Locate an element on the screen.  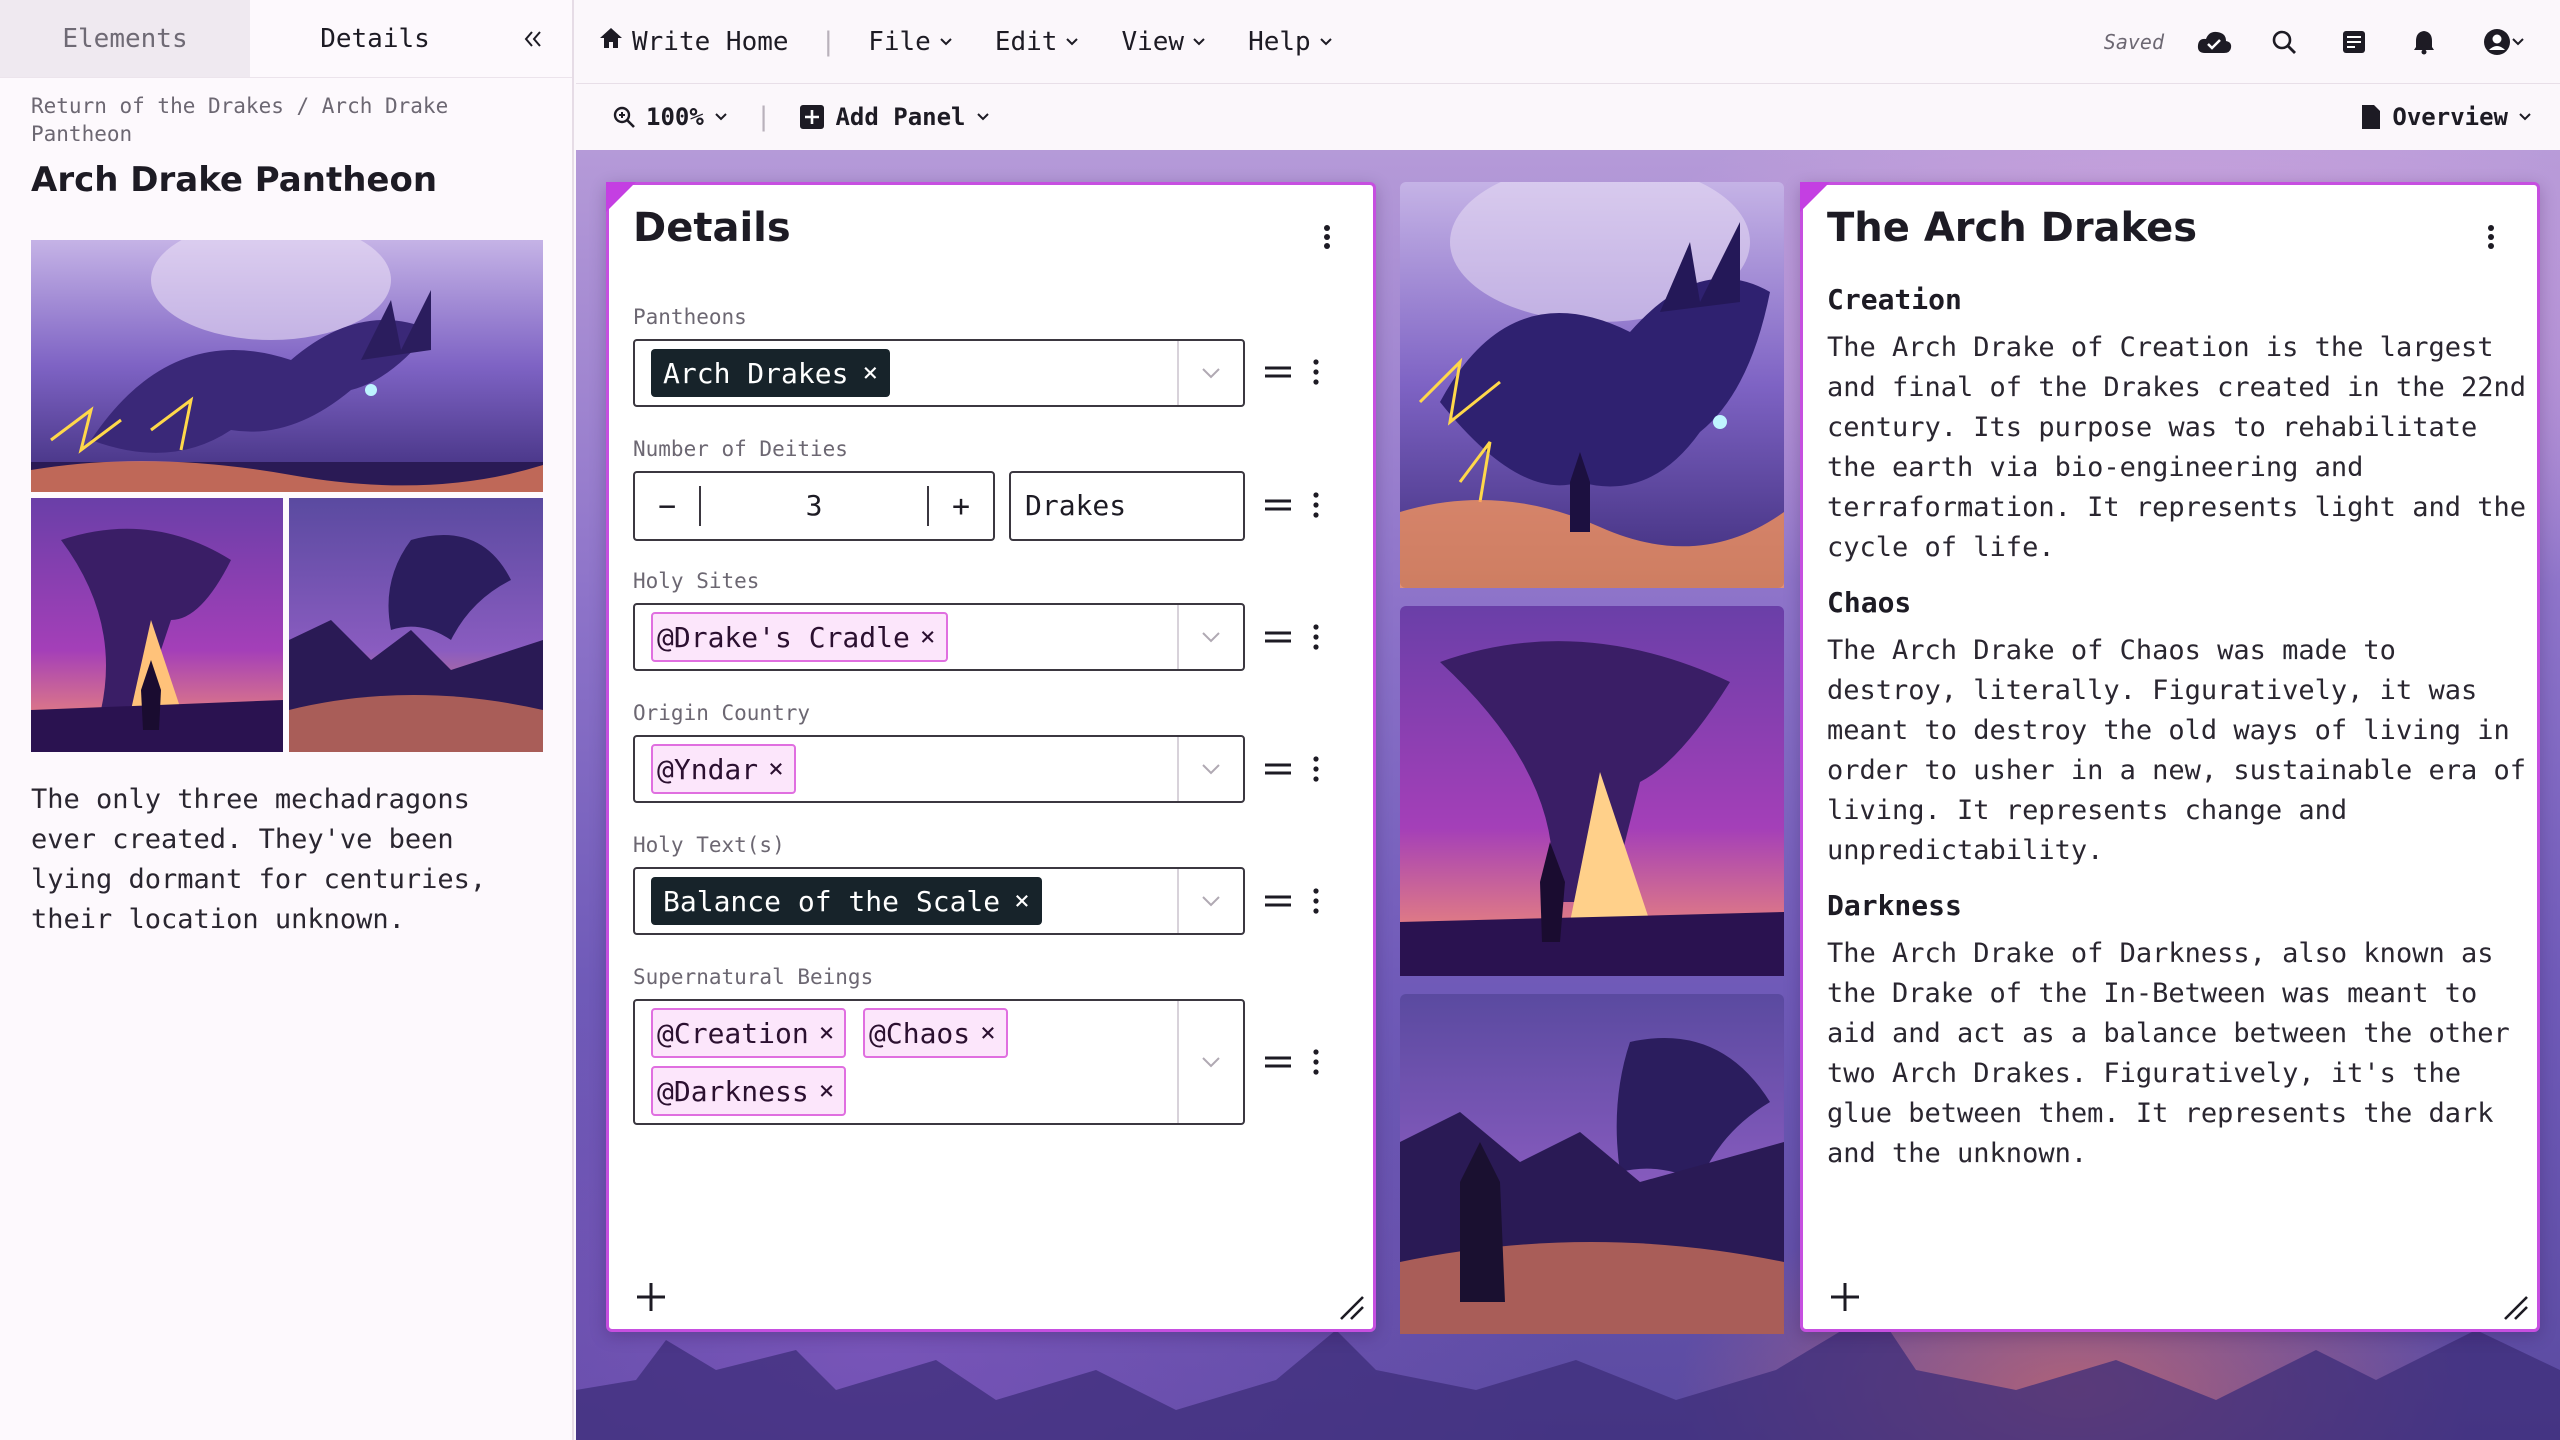
chip-drakes-cradle: @Drake's Cradle × is located at coordinates (799, 637).